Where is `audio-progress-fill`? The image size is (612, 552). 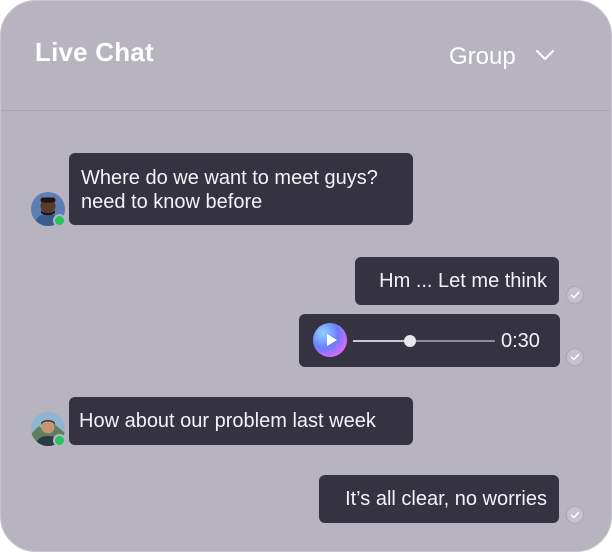 audio-progress-fill is located at coordinates (381, 341).